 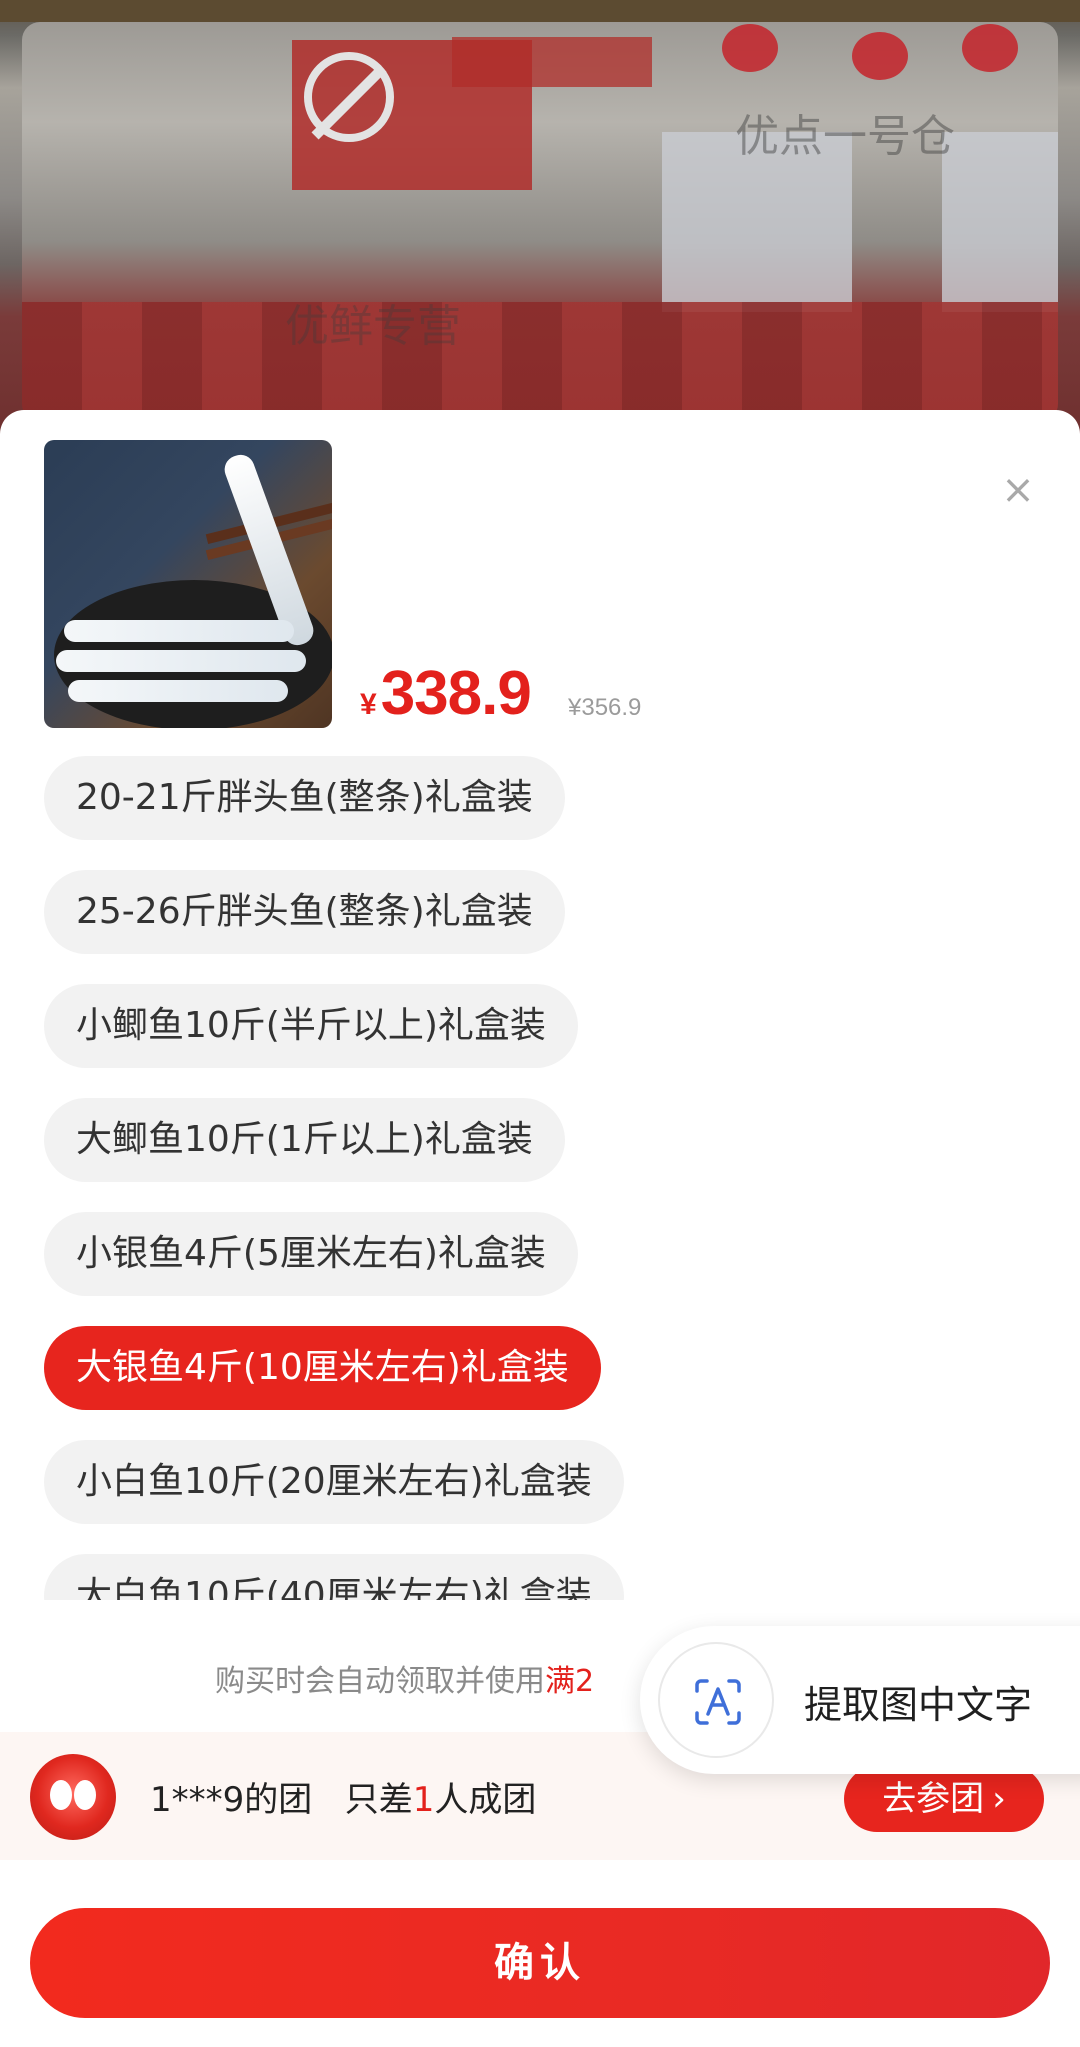 I want to click on product-thumbnail, so click(x=188, y=584).